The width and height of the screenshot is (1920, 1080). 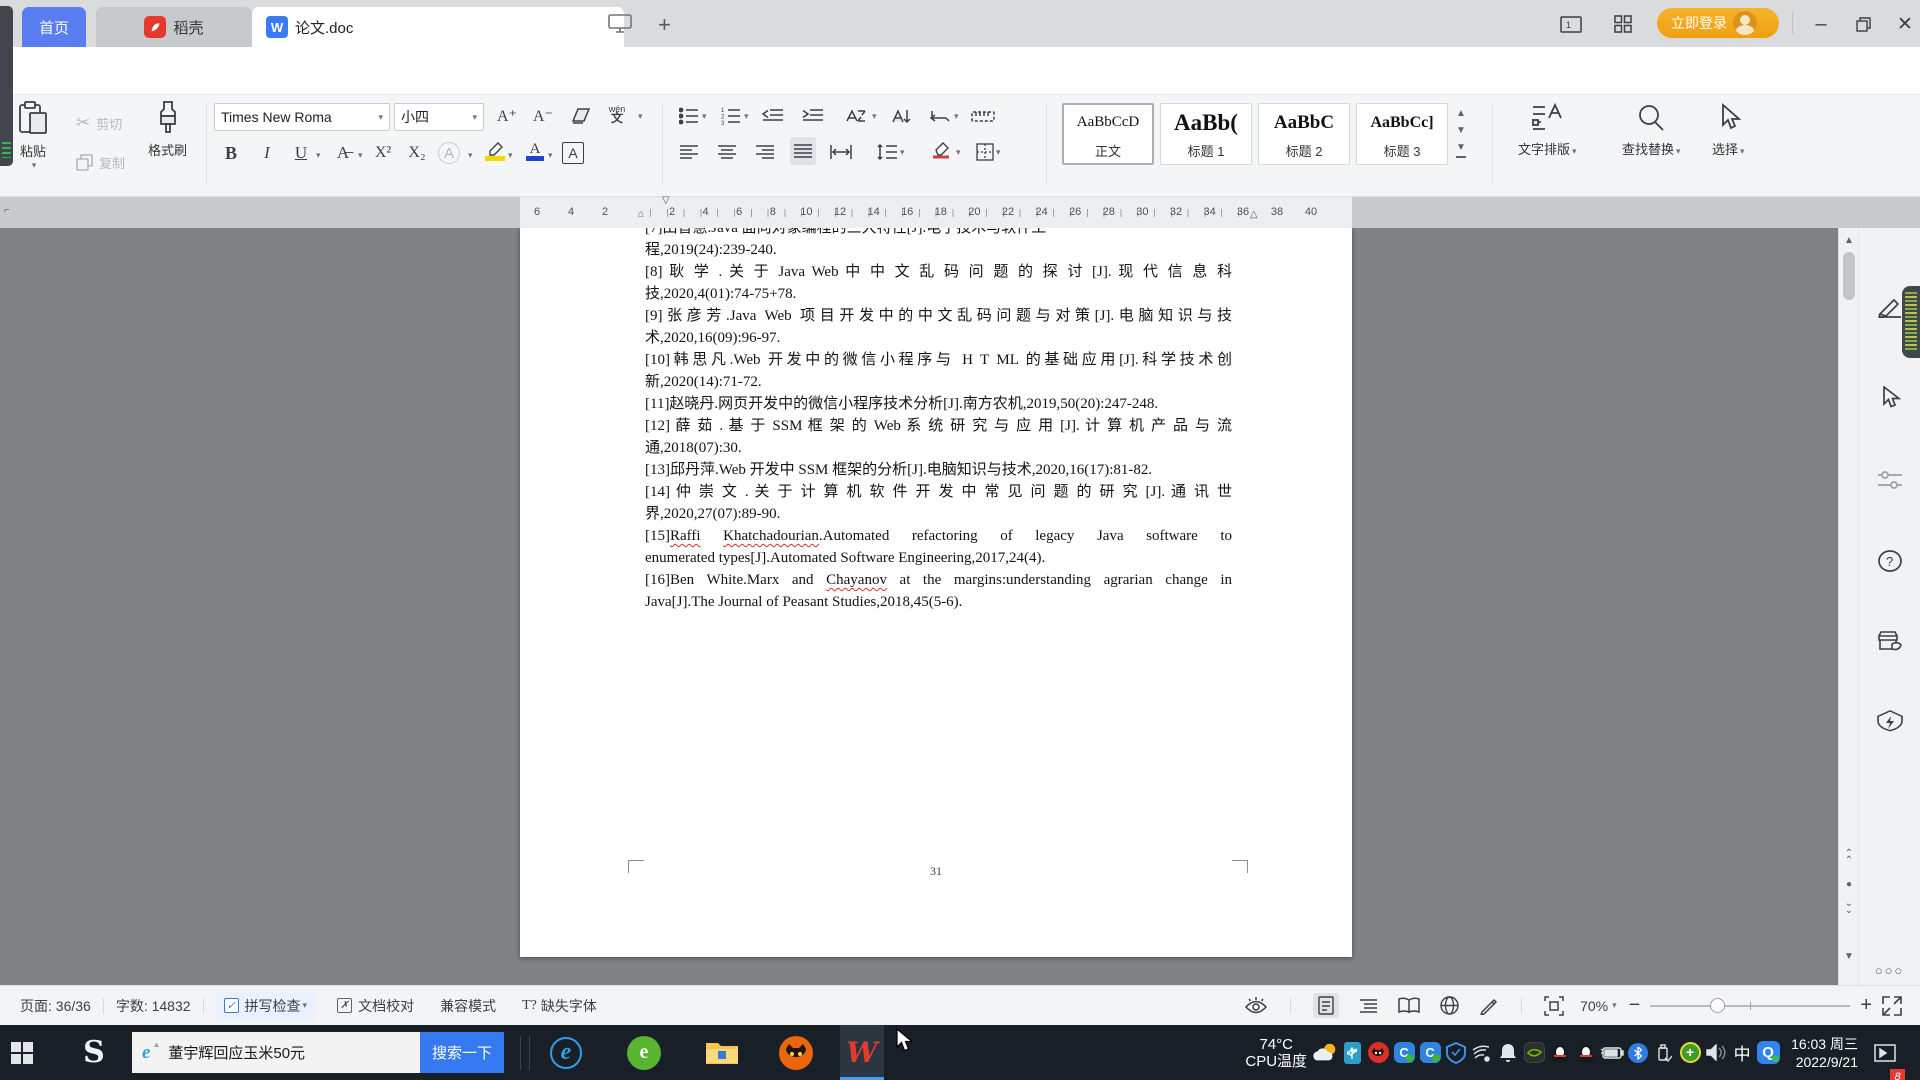 What do you see at coordinates (813, 116) in the screenshot?
I see `increase-indent-icon` at bounding box center [813, 116].